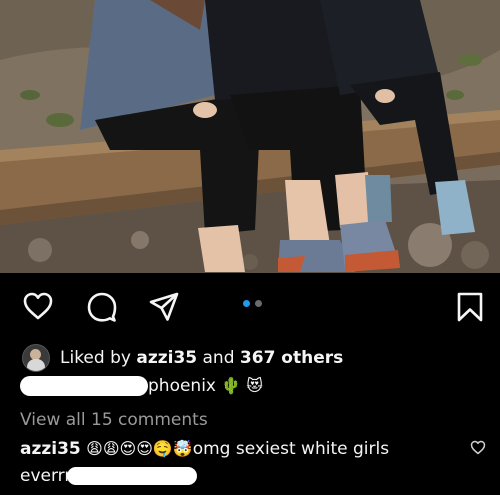 The image size is (500, 495). I want to click on comment-item: azzi35 😩😩😍😍🤤🤯omg sexiest white girls, so click(235, 449).